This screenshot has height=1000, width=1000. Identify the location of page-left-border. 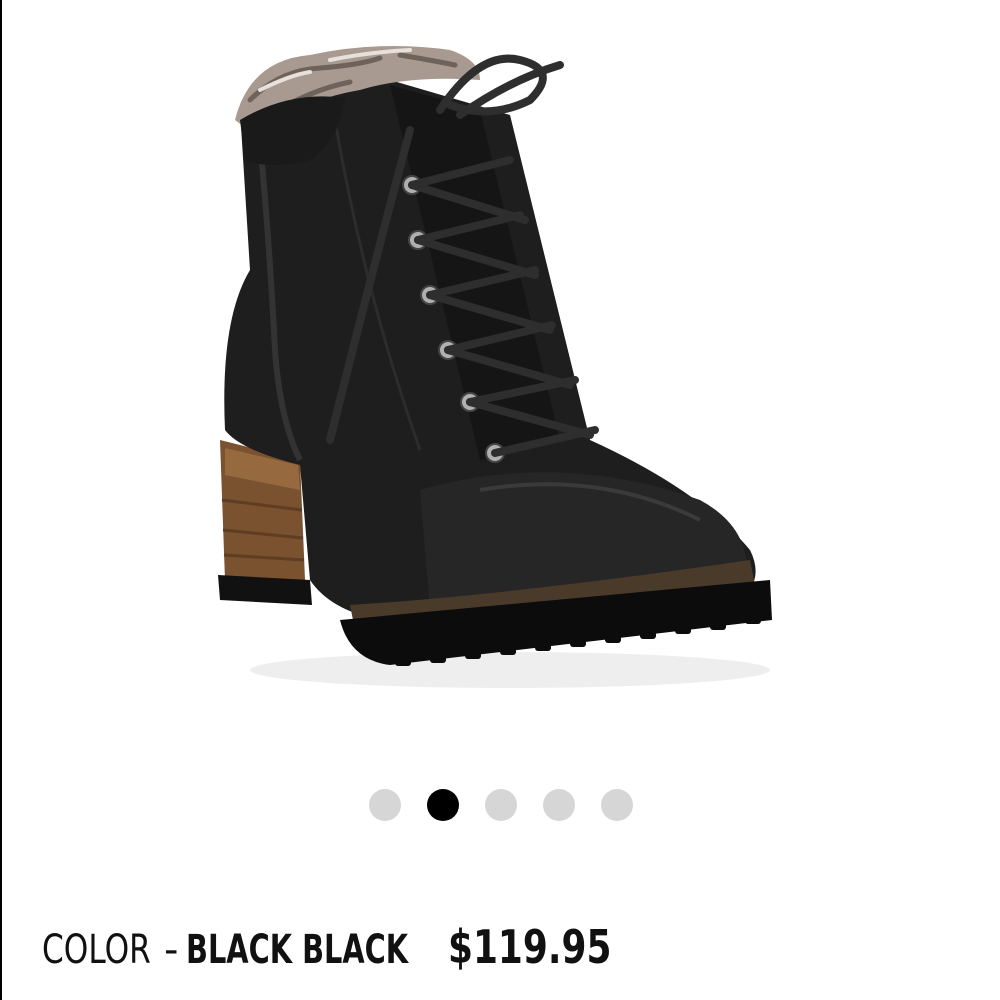
(1, 500).